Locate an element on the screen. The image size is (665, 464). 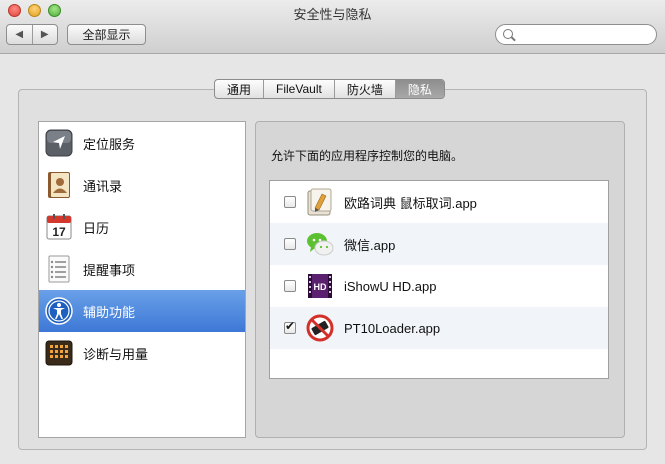
forward-button: ▶ is located at coordinates (44, 34).